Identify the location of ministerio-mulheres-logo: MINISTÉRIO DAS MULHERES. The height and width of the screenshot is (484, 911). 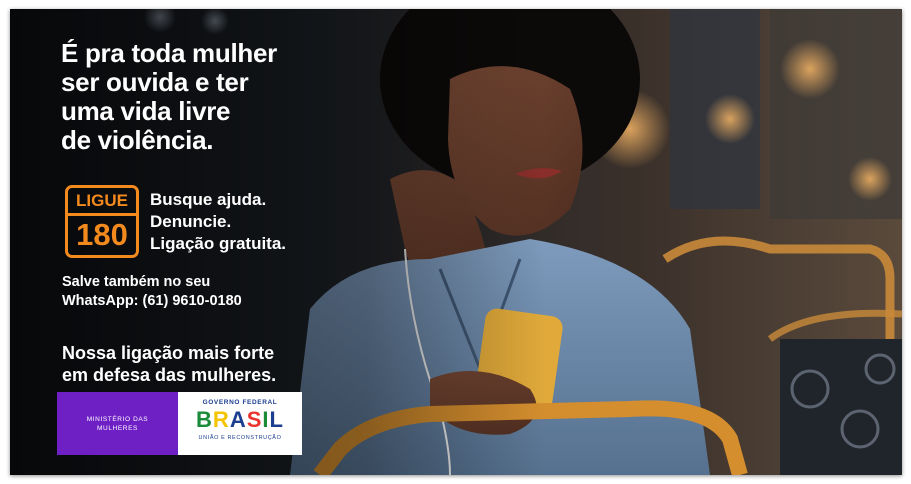
(117, 423).